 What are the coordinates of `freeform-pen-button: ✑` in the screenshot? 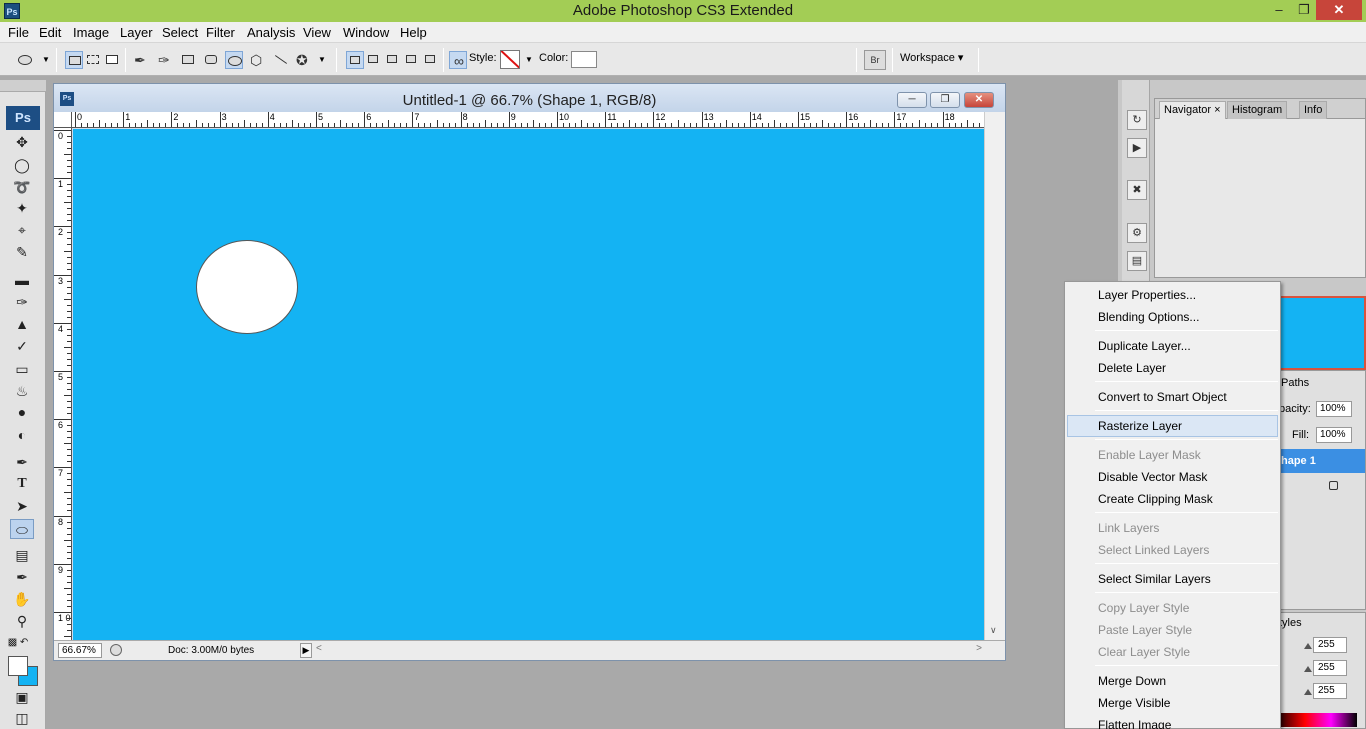 It's located at (165, 60).